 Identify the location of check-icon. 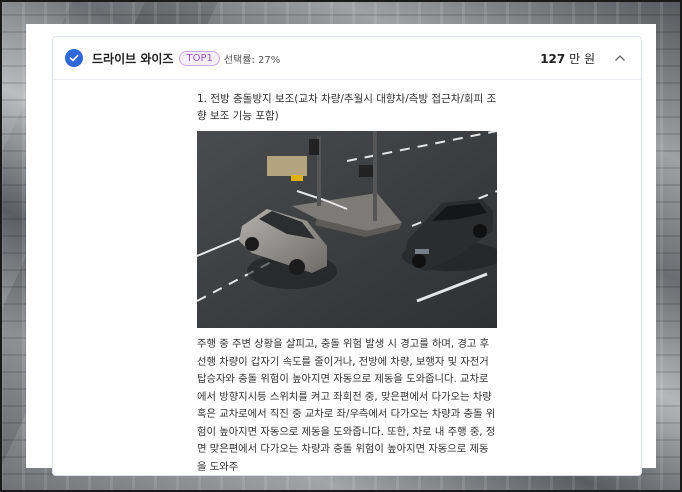
(74, 58).